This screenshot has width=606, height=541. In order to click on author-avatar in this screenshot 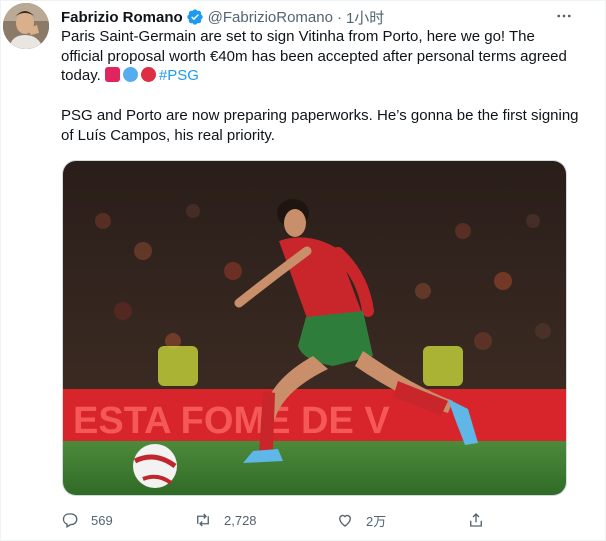, I will do `click(26, 26)`.